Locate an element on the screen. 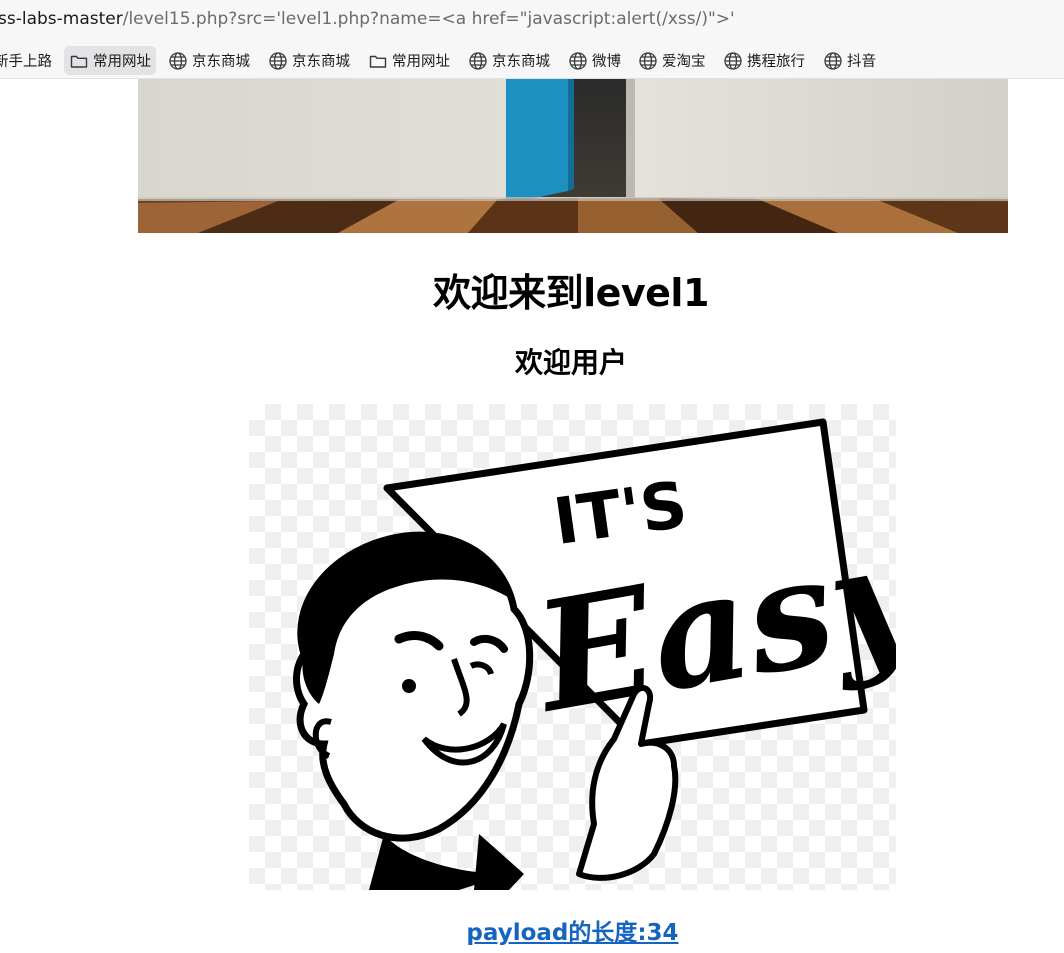 The width and height of the screenshot is (1064, 953). bookmark-ctrip: 携程旅行 is located at coordinates (764, 60).